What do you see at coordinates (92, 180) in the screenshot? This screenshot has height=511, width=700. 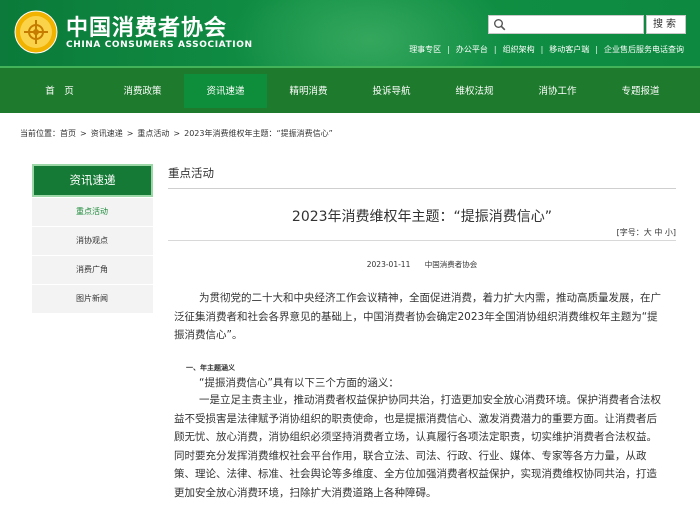 I see `sidebar-title: 资讯速递` at bounding box center [92, 180].